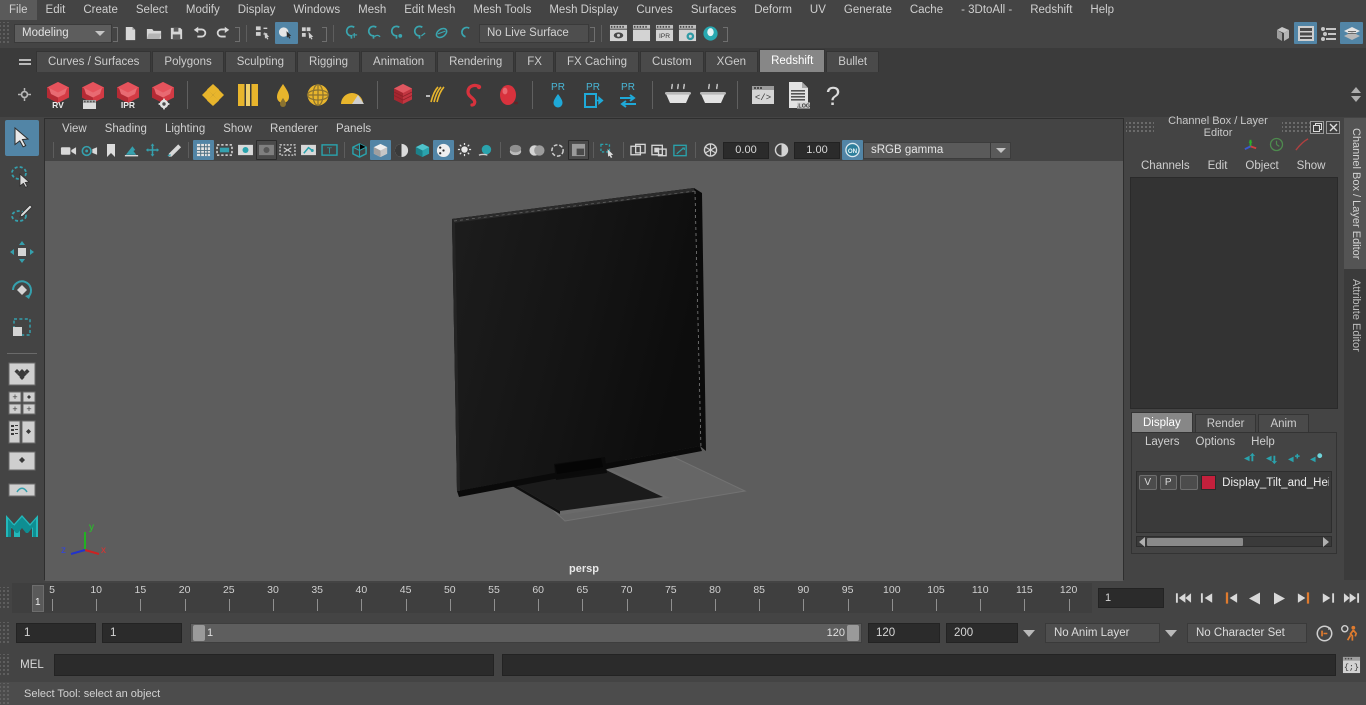 The height and width of the screenshot is (705, 1366). What do you see at coordinates (402, 95) in the screenshot?
I see `shelf-redshift-proxy` at bounding box center [402, 95].